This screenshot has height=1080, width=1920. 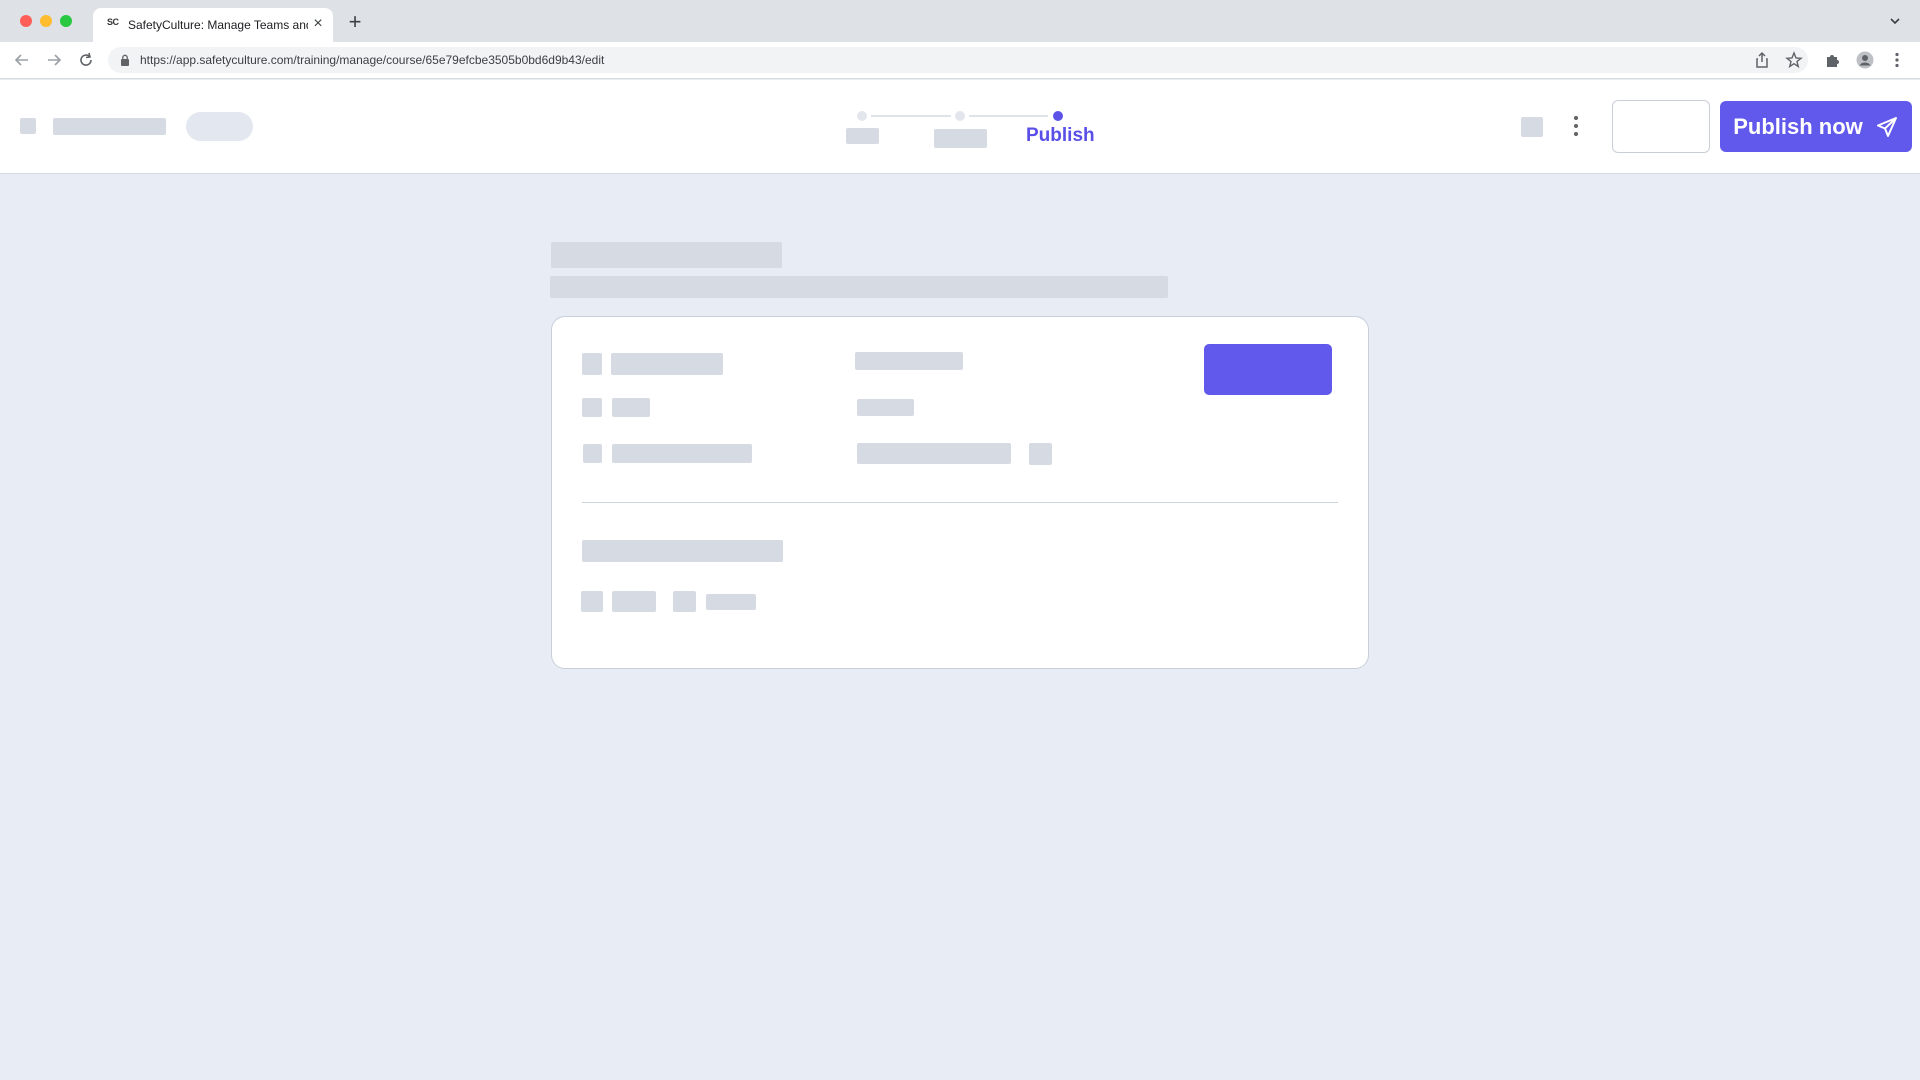 I want to click on step-1-label-placeholder, so click(x=862, y=136).